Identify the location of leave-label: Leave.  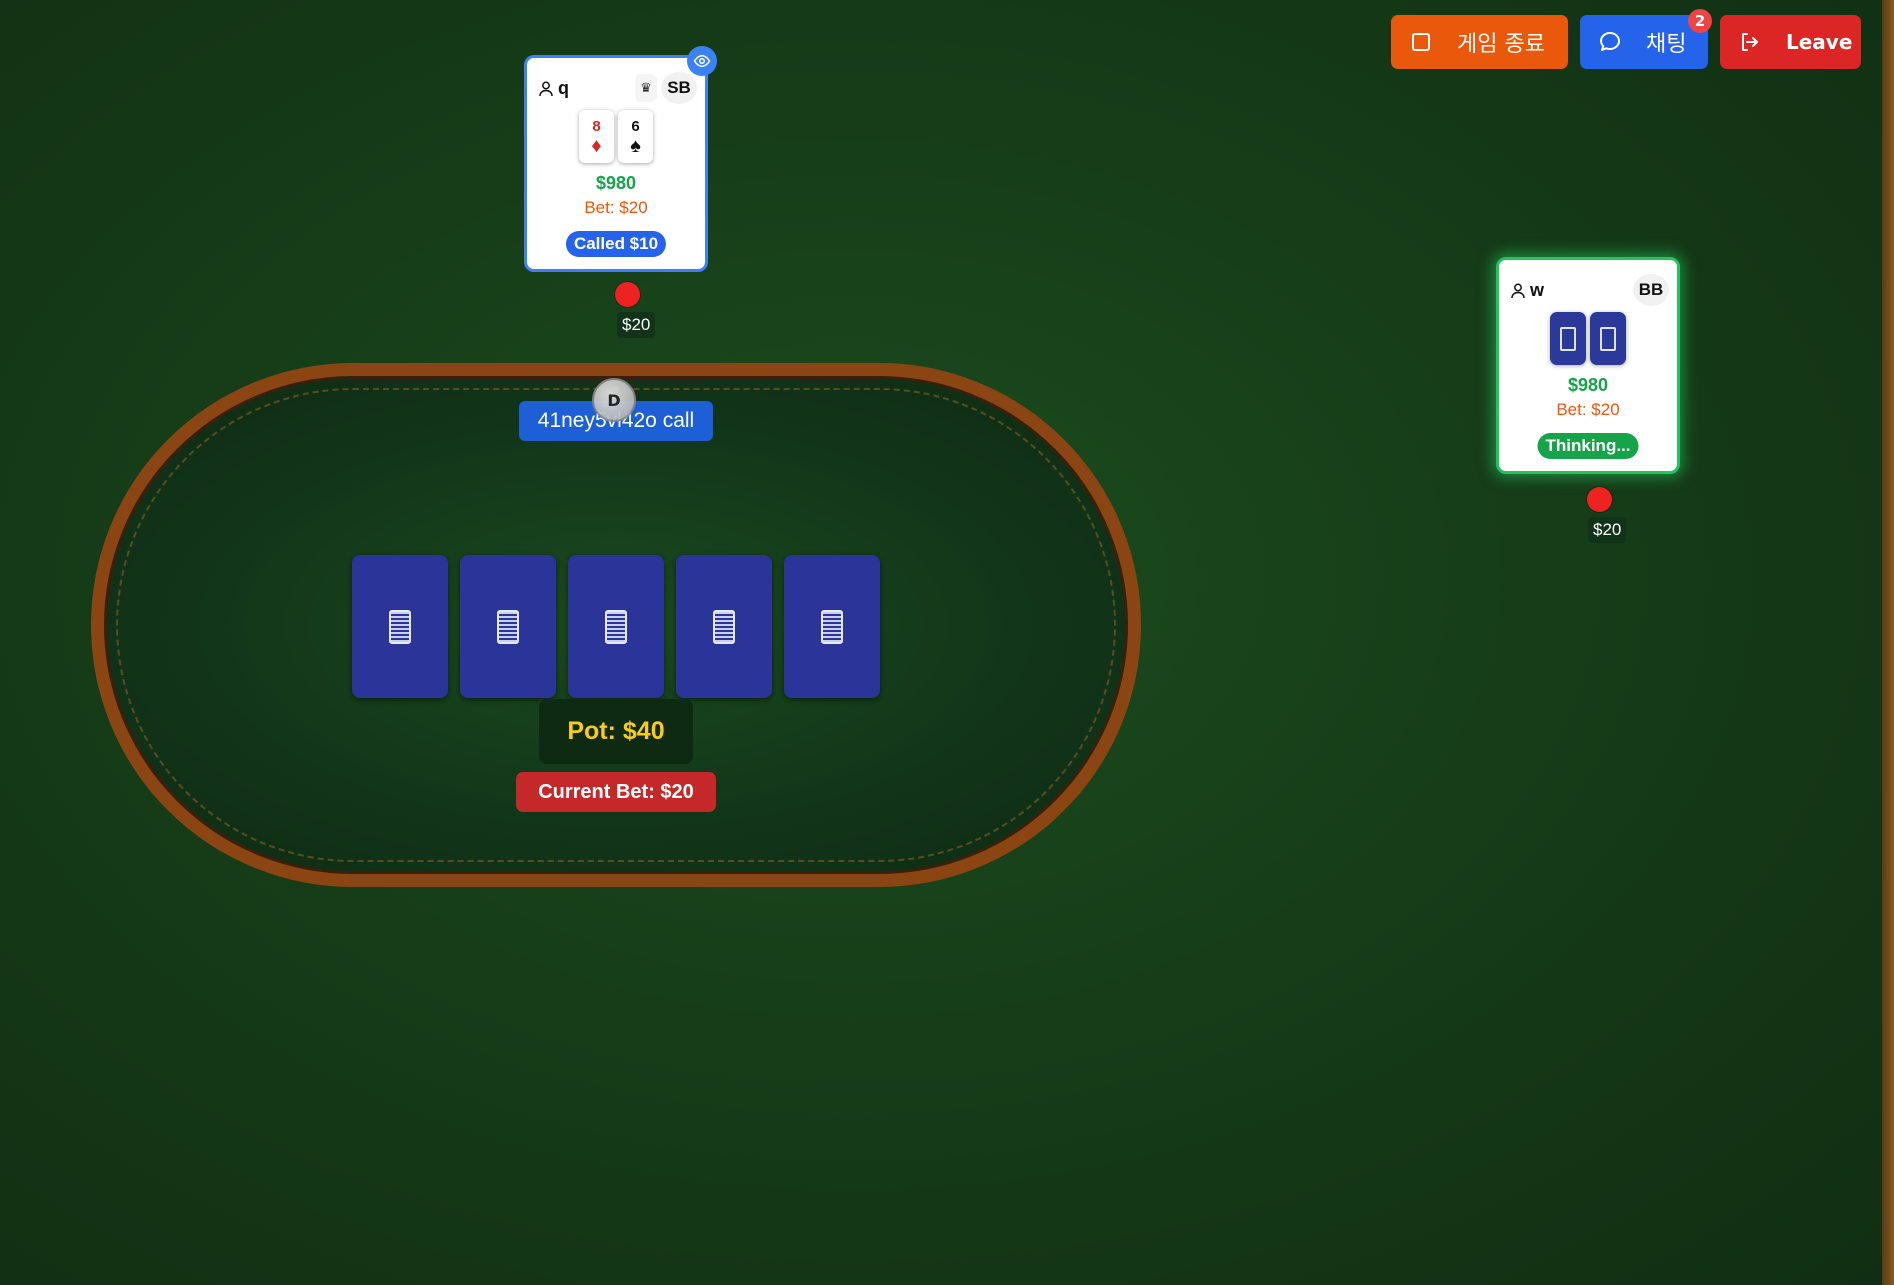
(1819, 42).